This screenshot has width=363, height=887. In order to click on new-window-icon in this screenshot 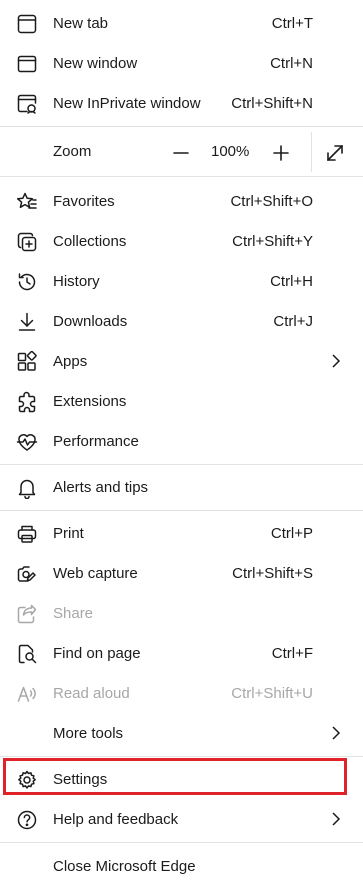, I will do `click(27, 64)`.